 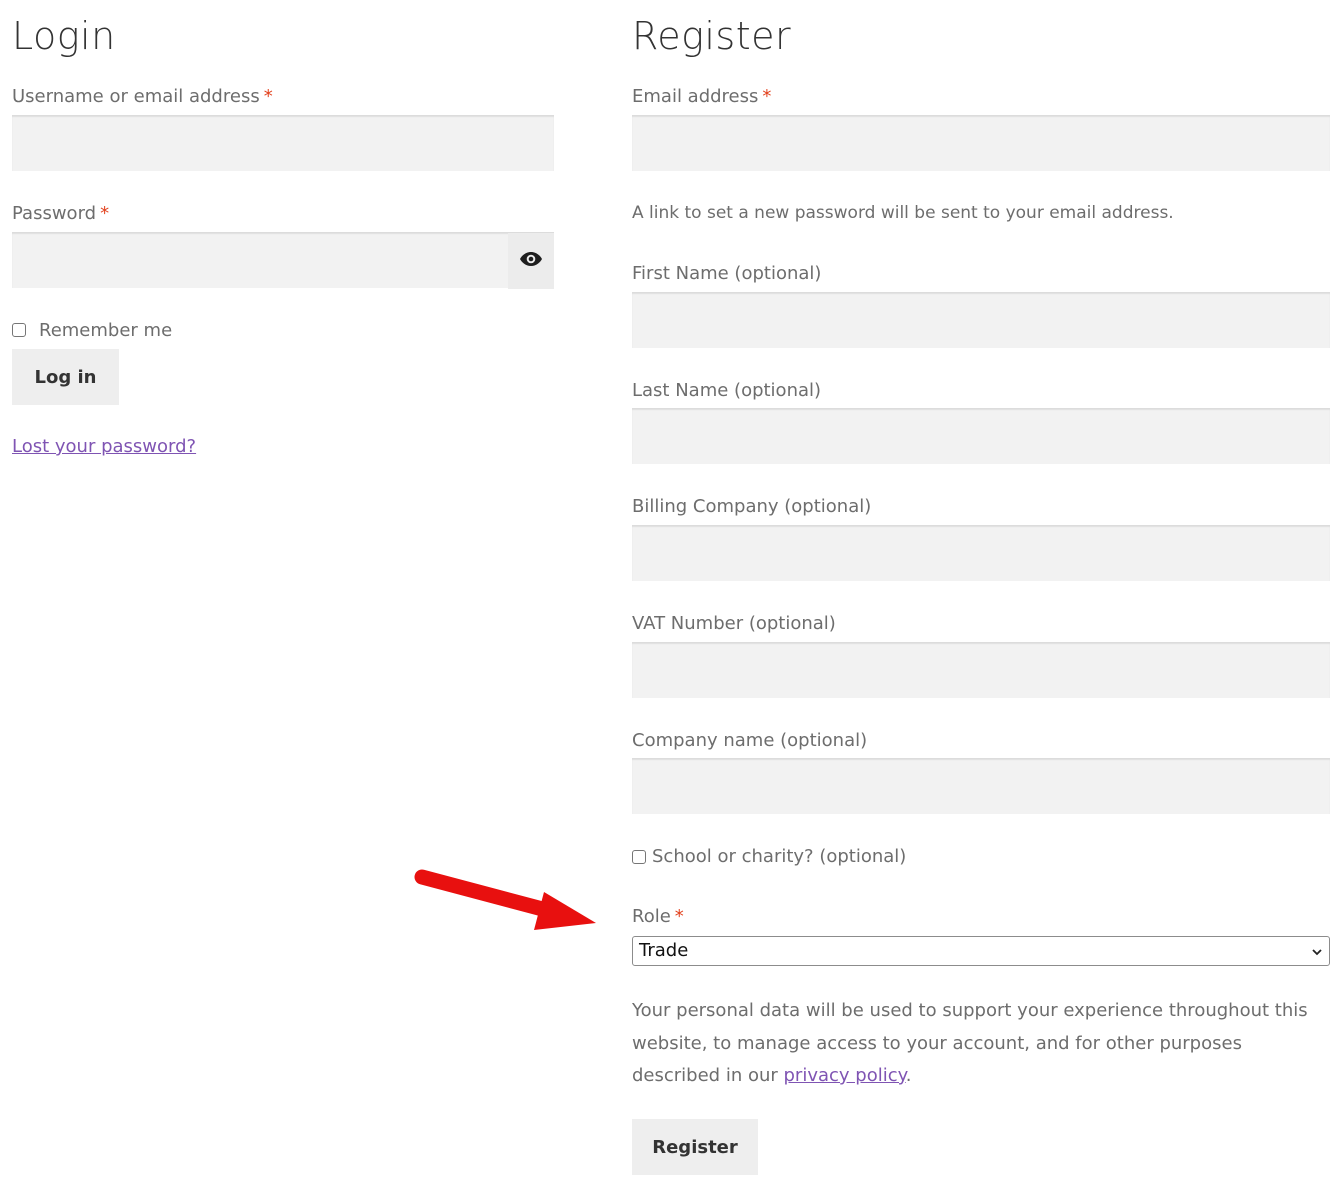 I want to click on first-name-input, so click(x=981, y=320).